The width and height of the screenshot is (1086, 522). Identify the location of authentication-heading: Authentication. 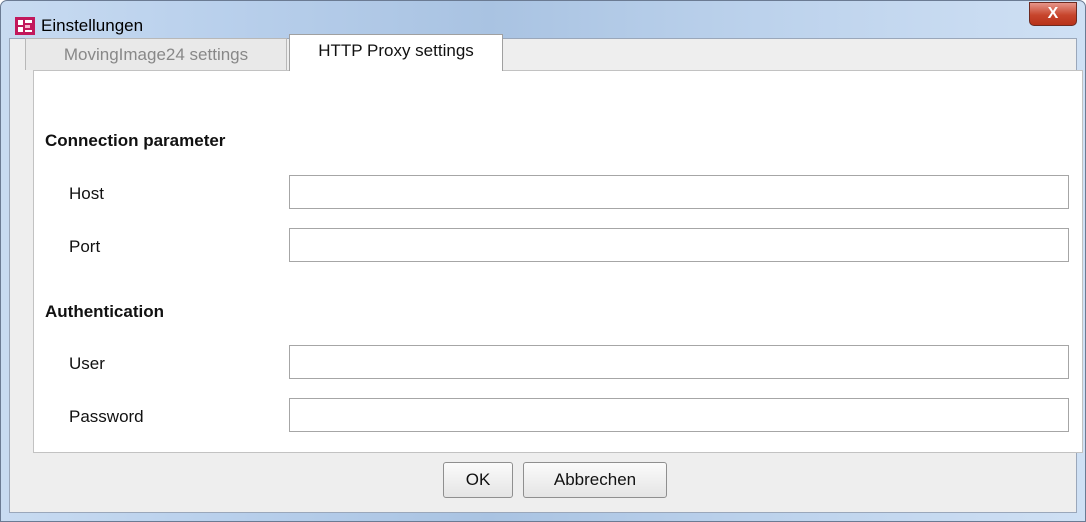
(104, 311).